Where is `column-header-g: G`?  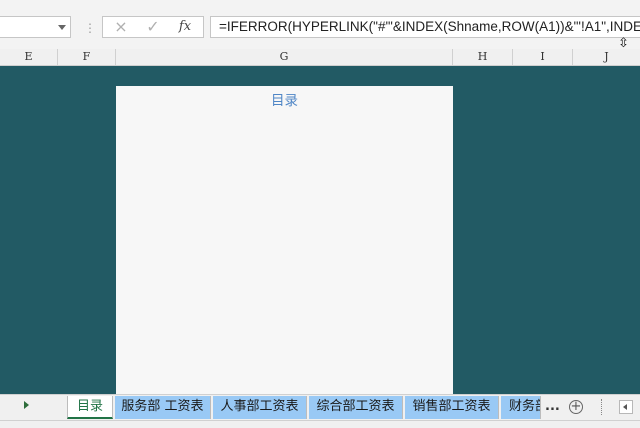
column-header-g: G is located at coordinates (284, 57).